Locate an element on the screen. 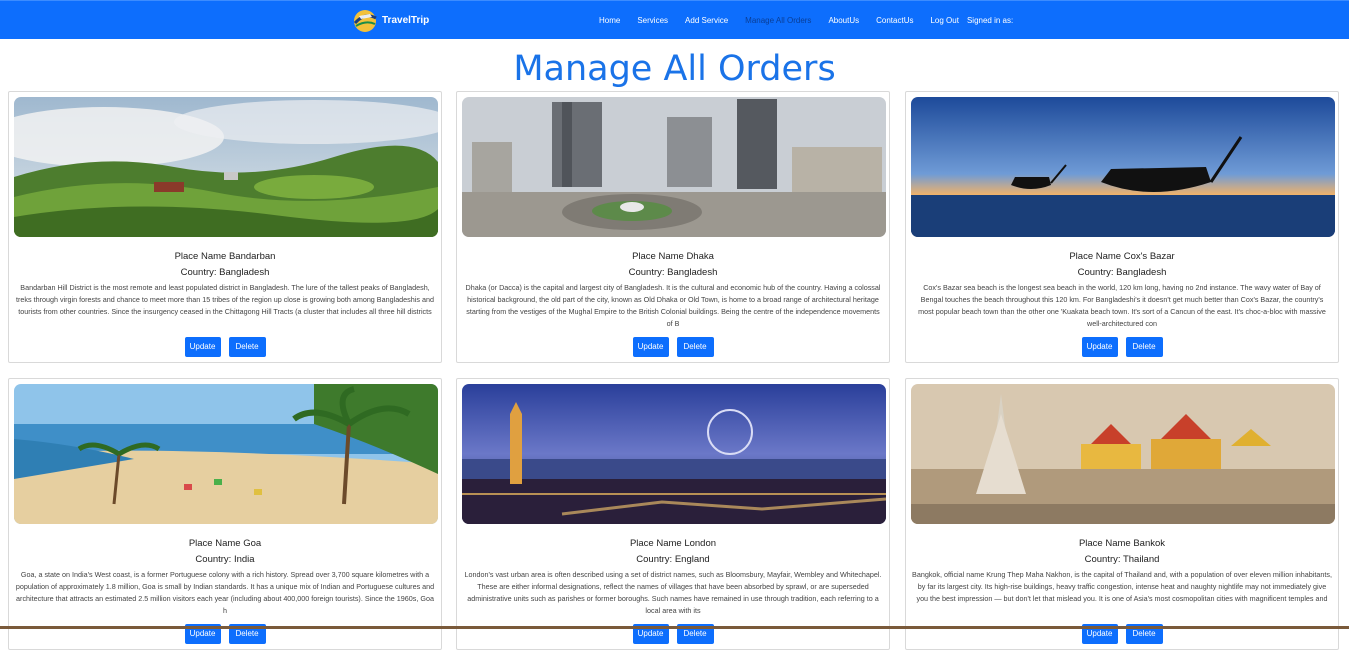 The height and width of the screenshot is (650, 1349). place-image-goa is located at coordinates (226, 454).